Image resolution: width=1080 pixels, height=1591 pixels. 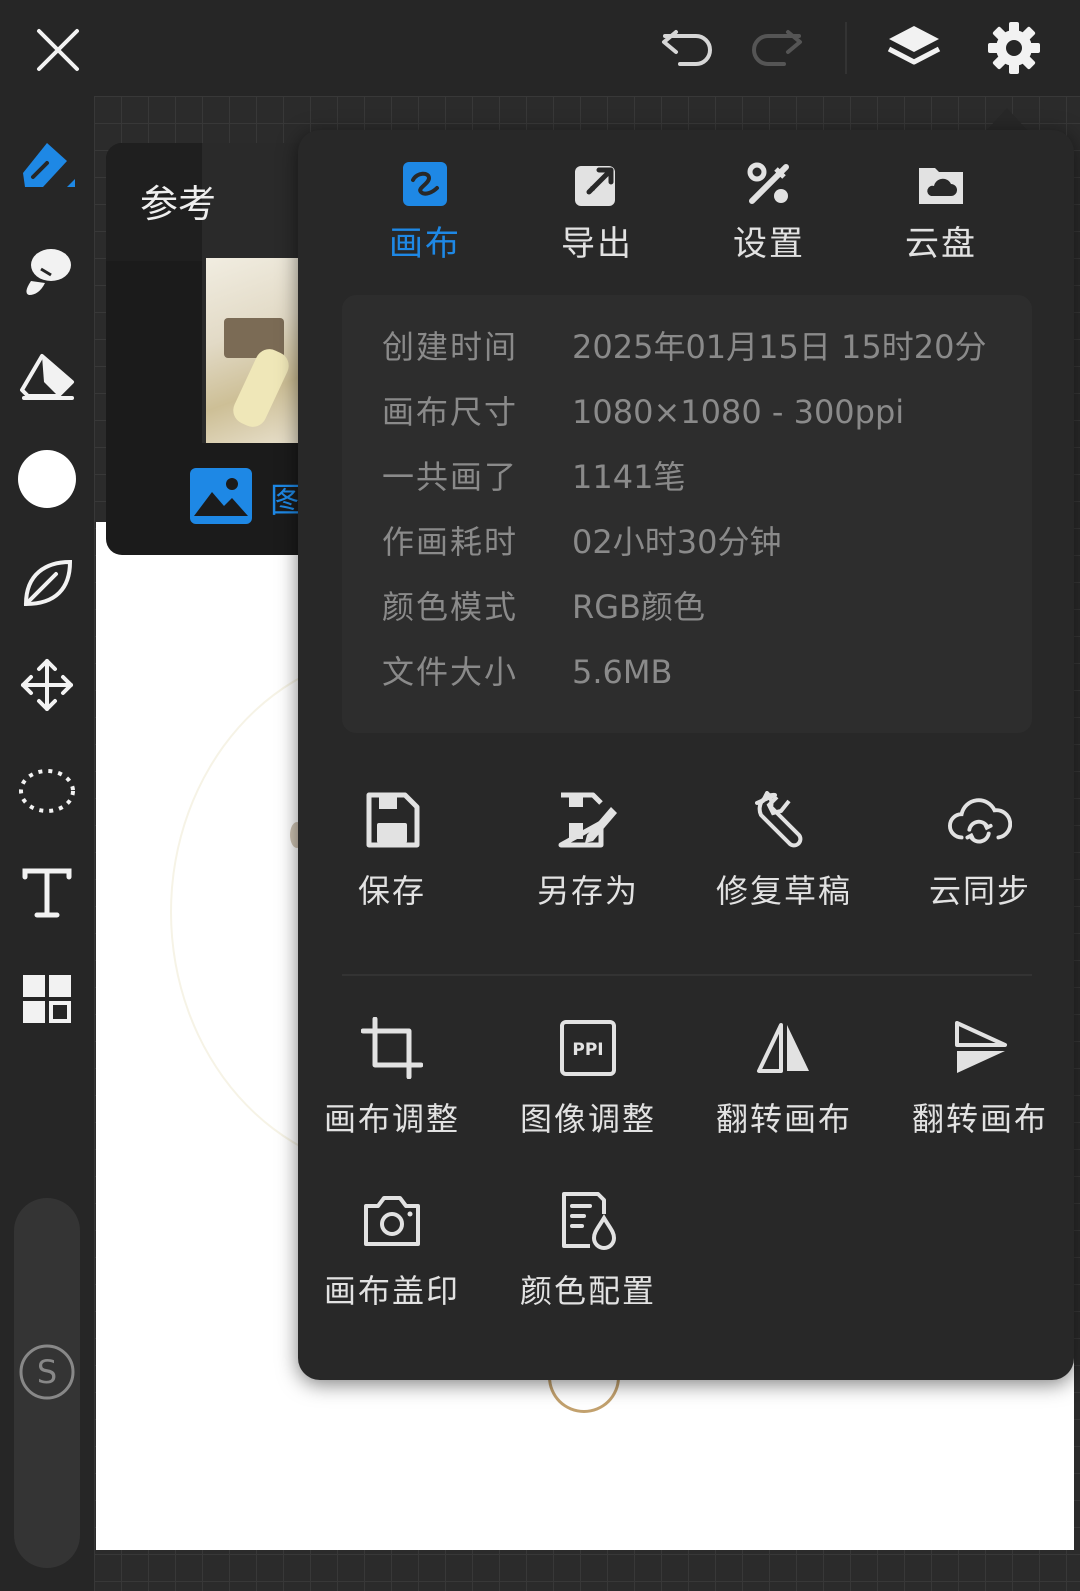 I want to click on popover-arrow, so click(x=1007, y=120).